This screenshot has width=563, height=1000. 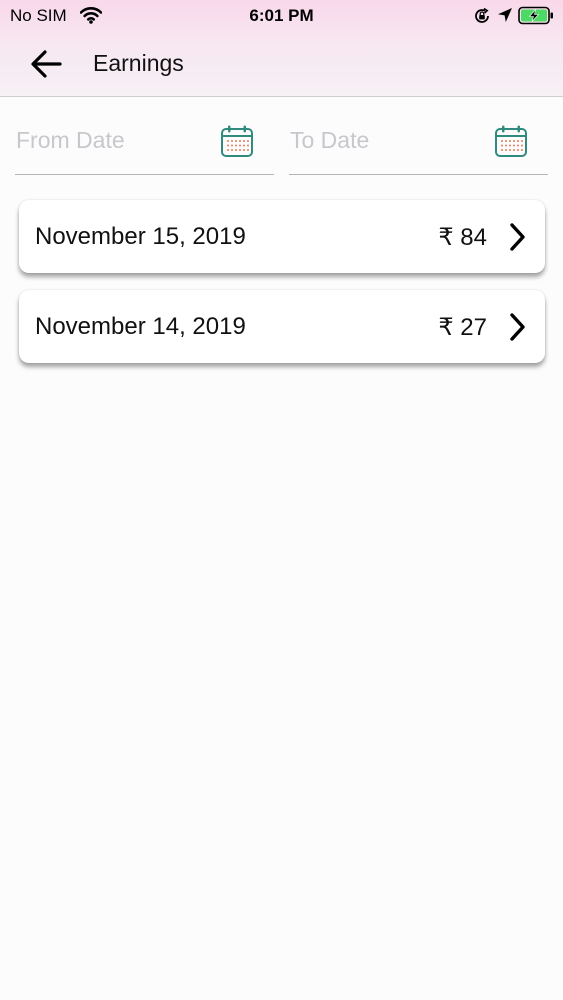 What do you see at coordinates (462, 237) in the screenshot?
I see `earning-amount: ₹ 84` at bounding box center [462, 237].